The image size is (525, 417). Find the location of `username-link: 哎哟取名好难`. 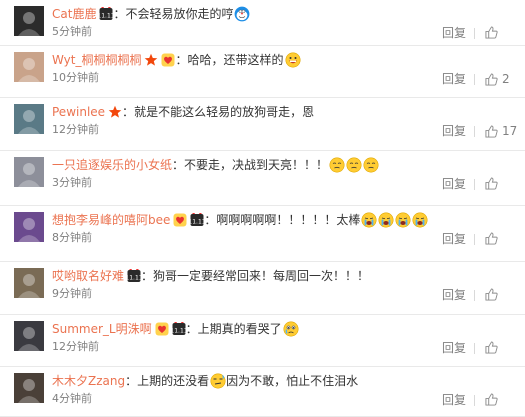

username-link: 哎哟取名好难 is located at coordinates (88, 276).